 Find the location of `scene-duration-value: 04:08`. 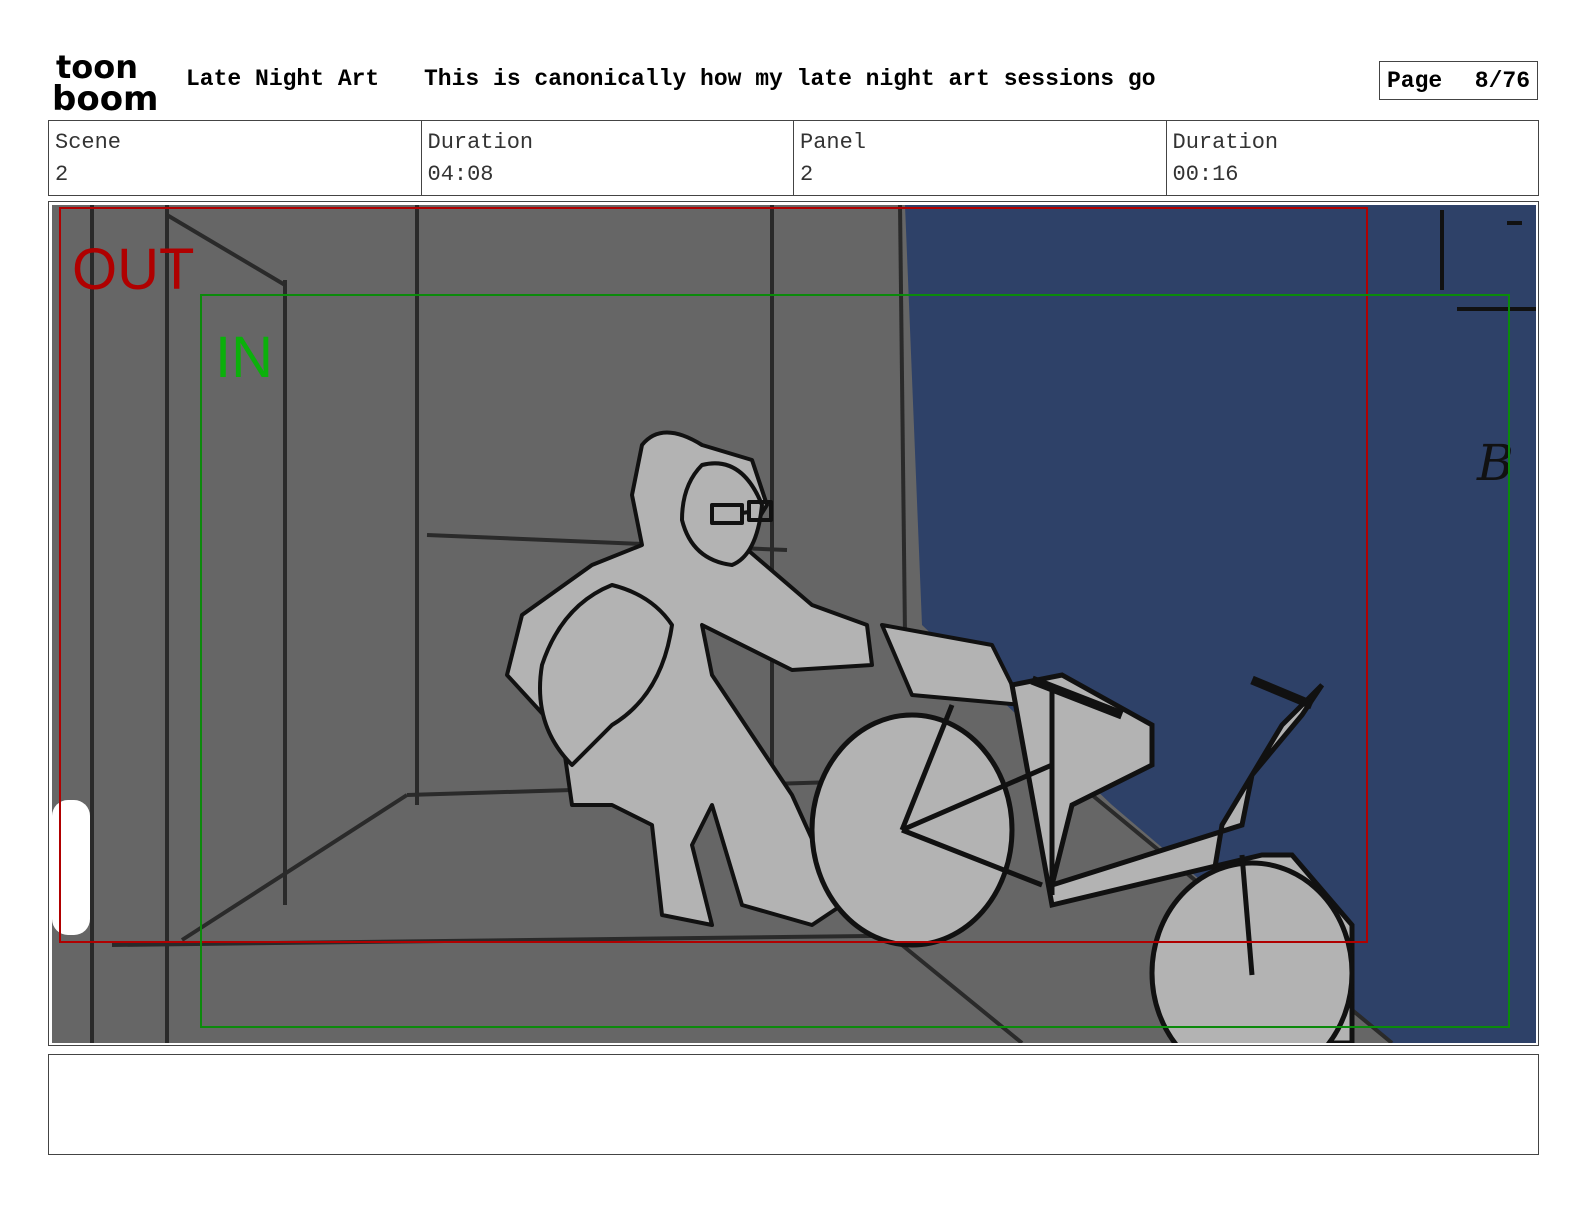

scene-duration-value: 04:08 is located at coordinates (460, 174).